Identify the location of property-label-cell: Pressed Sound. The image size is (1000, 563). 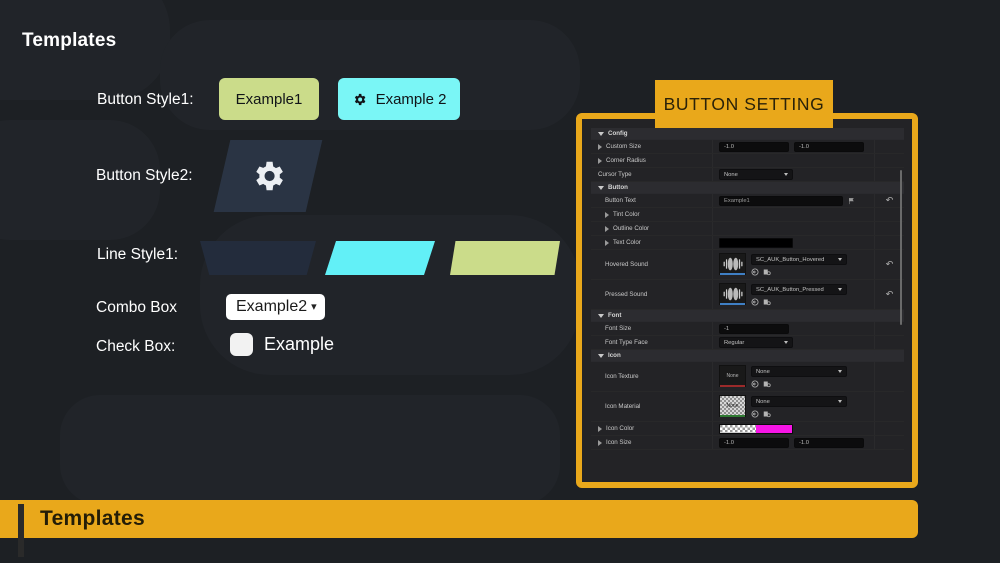
(652, 294).